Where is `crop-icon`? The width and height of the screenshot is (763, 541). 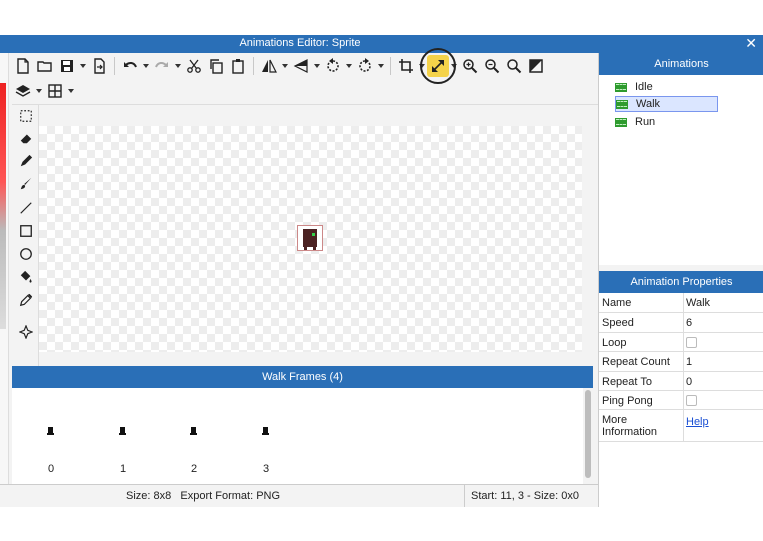
crop-icon is located at coordinates (406, 66).